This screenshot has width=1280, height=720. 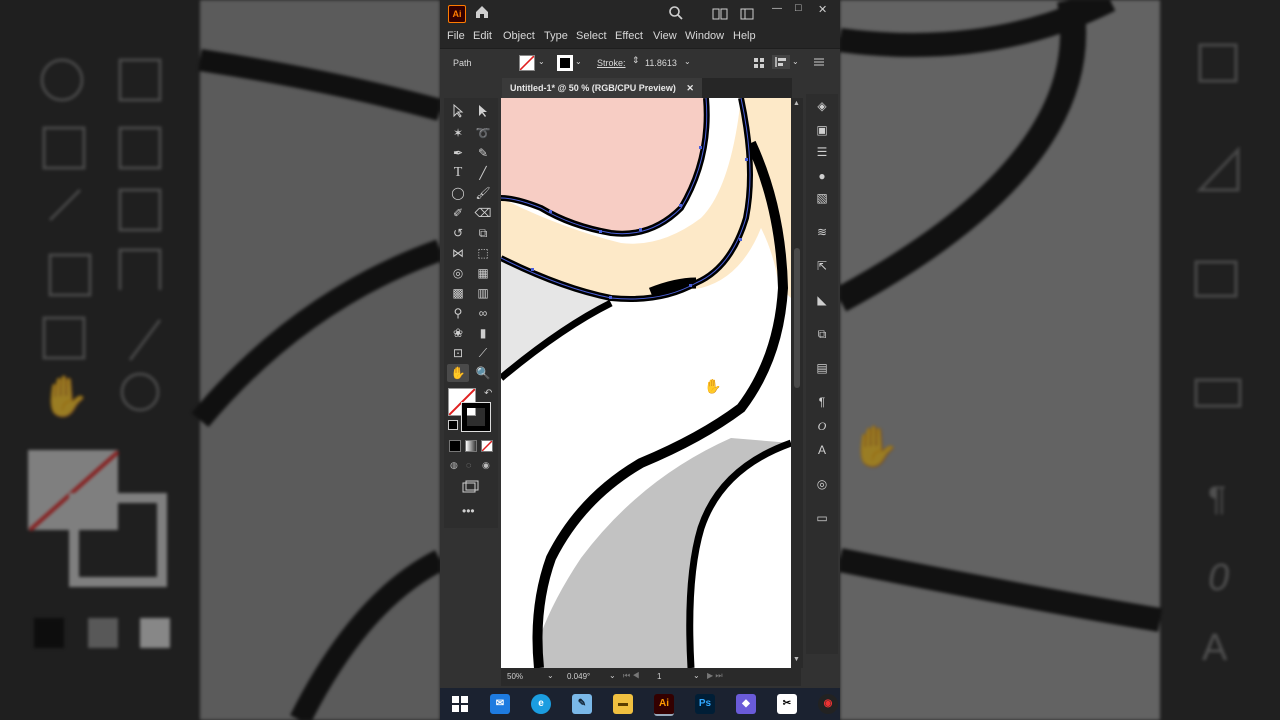 I want to click on gradient-mode-icon, so click(x=471, y=446).